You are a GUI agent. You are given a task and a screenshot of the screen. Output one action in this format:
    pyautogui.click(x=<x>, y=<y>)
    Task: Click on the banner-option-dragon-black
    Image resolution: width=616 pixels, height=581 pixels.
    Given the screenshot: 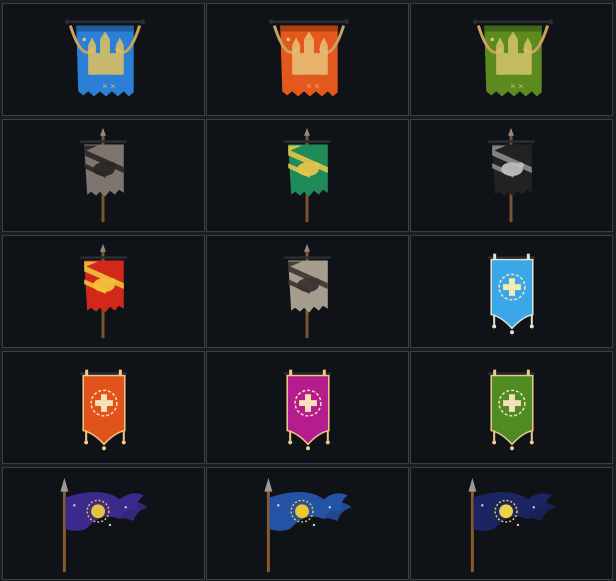 What is the action you would take?
    pyautogui.click(x=511, y=175)
    